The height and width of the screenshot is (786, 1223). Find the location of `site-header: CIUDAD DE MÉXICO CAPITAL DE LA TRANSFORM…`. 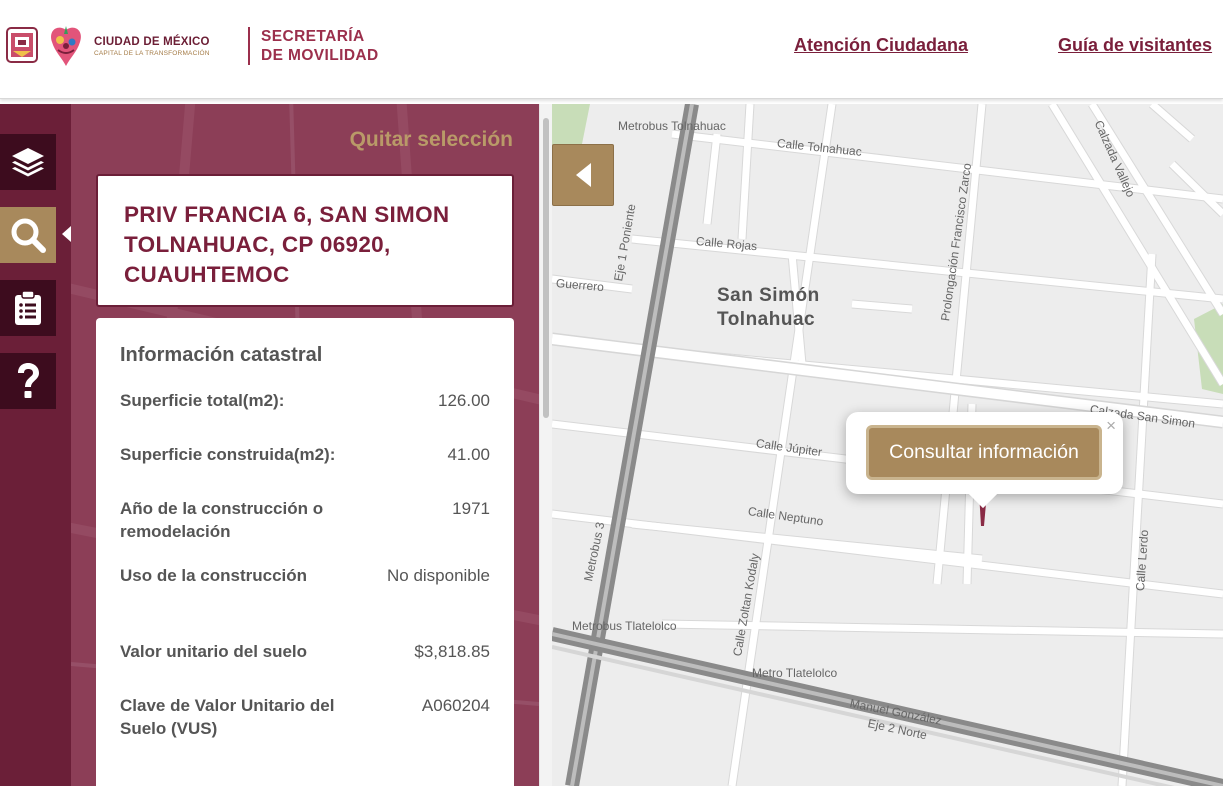

site-header: CIUDAD DE MÉXICO CAPITAL DE LA TRANSFORM… is located at coordinates (611, 49).